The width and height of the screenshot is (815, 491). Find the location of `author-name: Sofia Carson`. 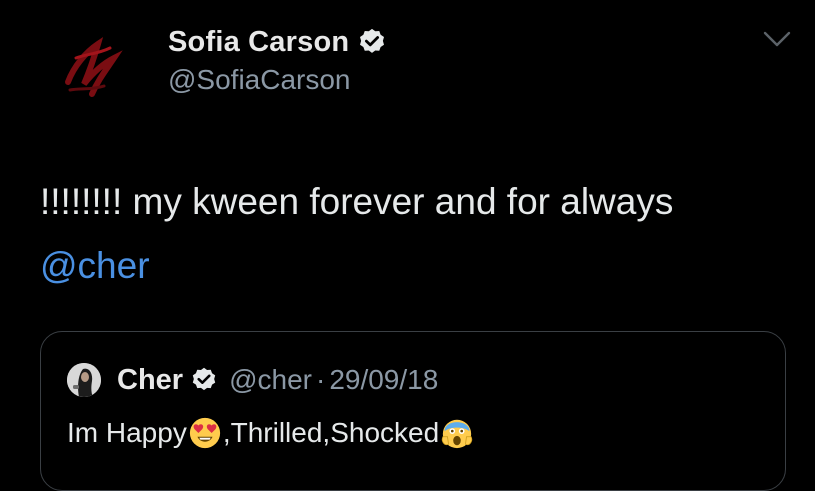

author-name: Sofia Carson is located at coordinates (258, 42).